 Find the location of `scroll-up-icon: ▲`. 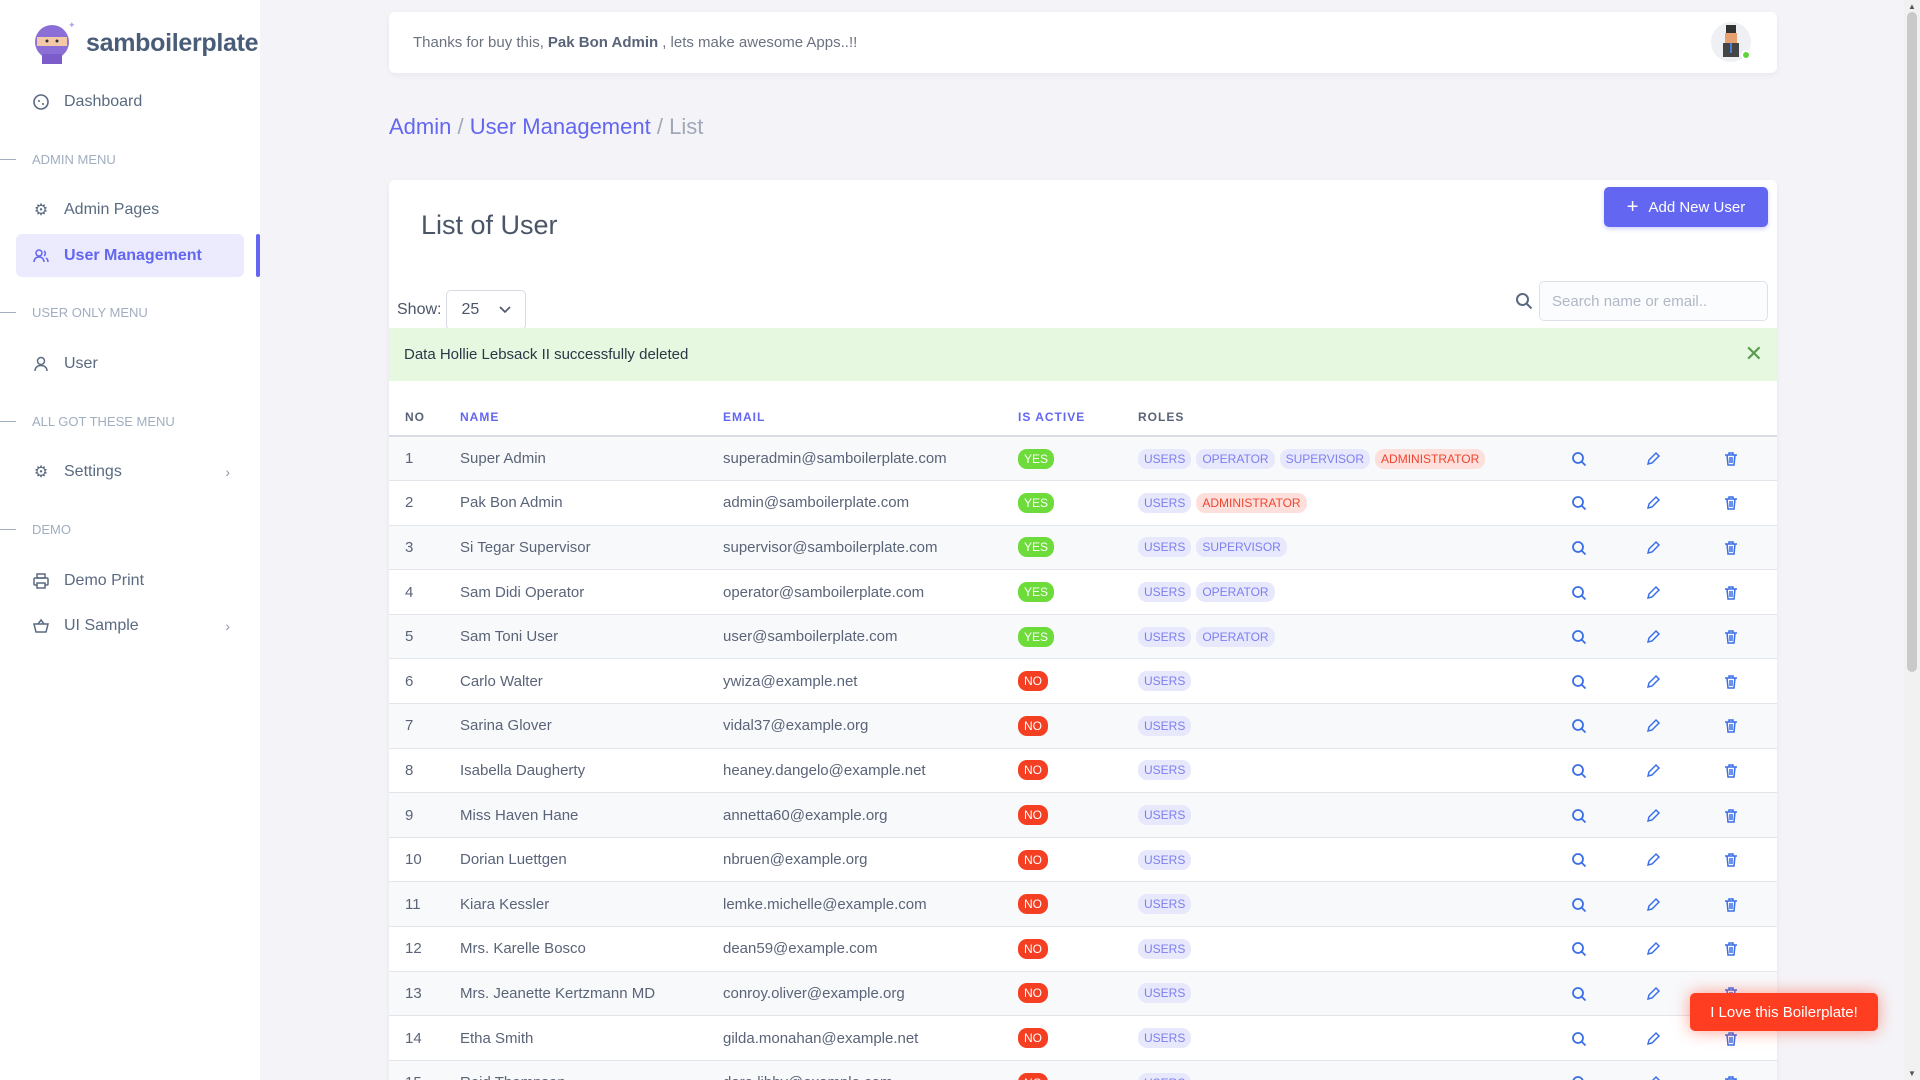

scroll-up-icon: ▲ is located at coordinates (1912, 6).